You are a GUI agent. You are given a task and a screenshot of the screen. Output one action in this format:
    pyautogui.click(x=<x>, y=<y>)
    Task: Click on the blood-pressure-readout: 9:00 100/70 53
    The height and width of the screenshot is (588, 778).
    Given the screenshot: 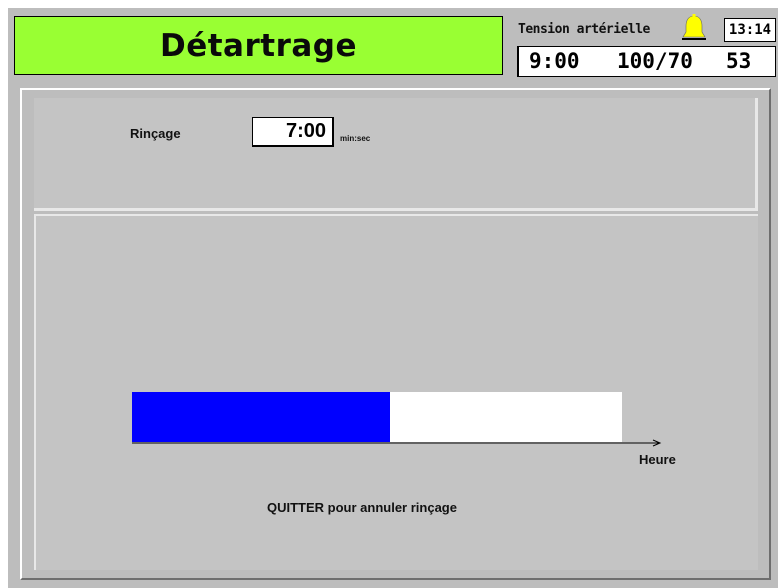 What is the action you would take?
    pyautogui.click(x=646, y=61)
    